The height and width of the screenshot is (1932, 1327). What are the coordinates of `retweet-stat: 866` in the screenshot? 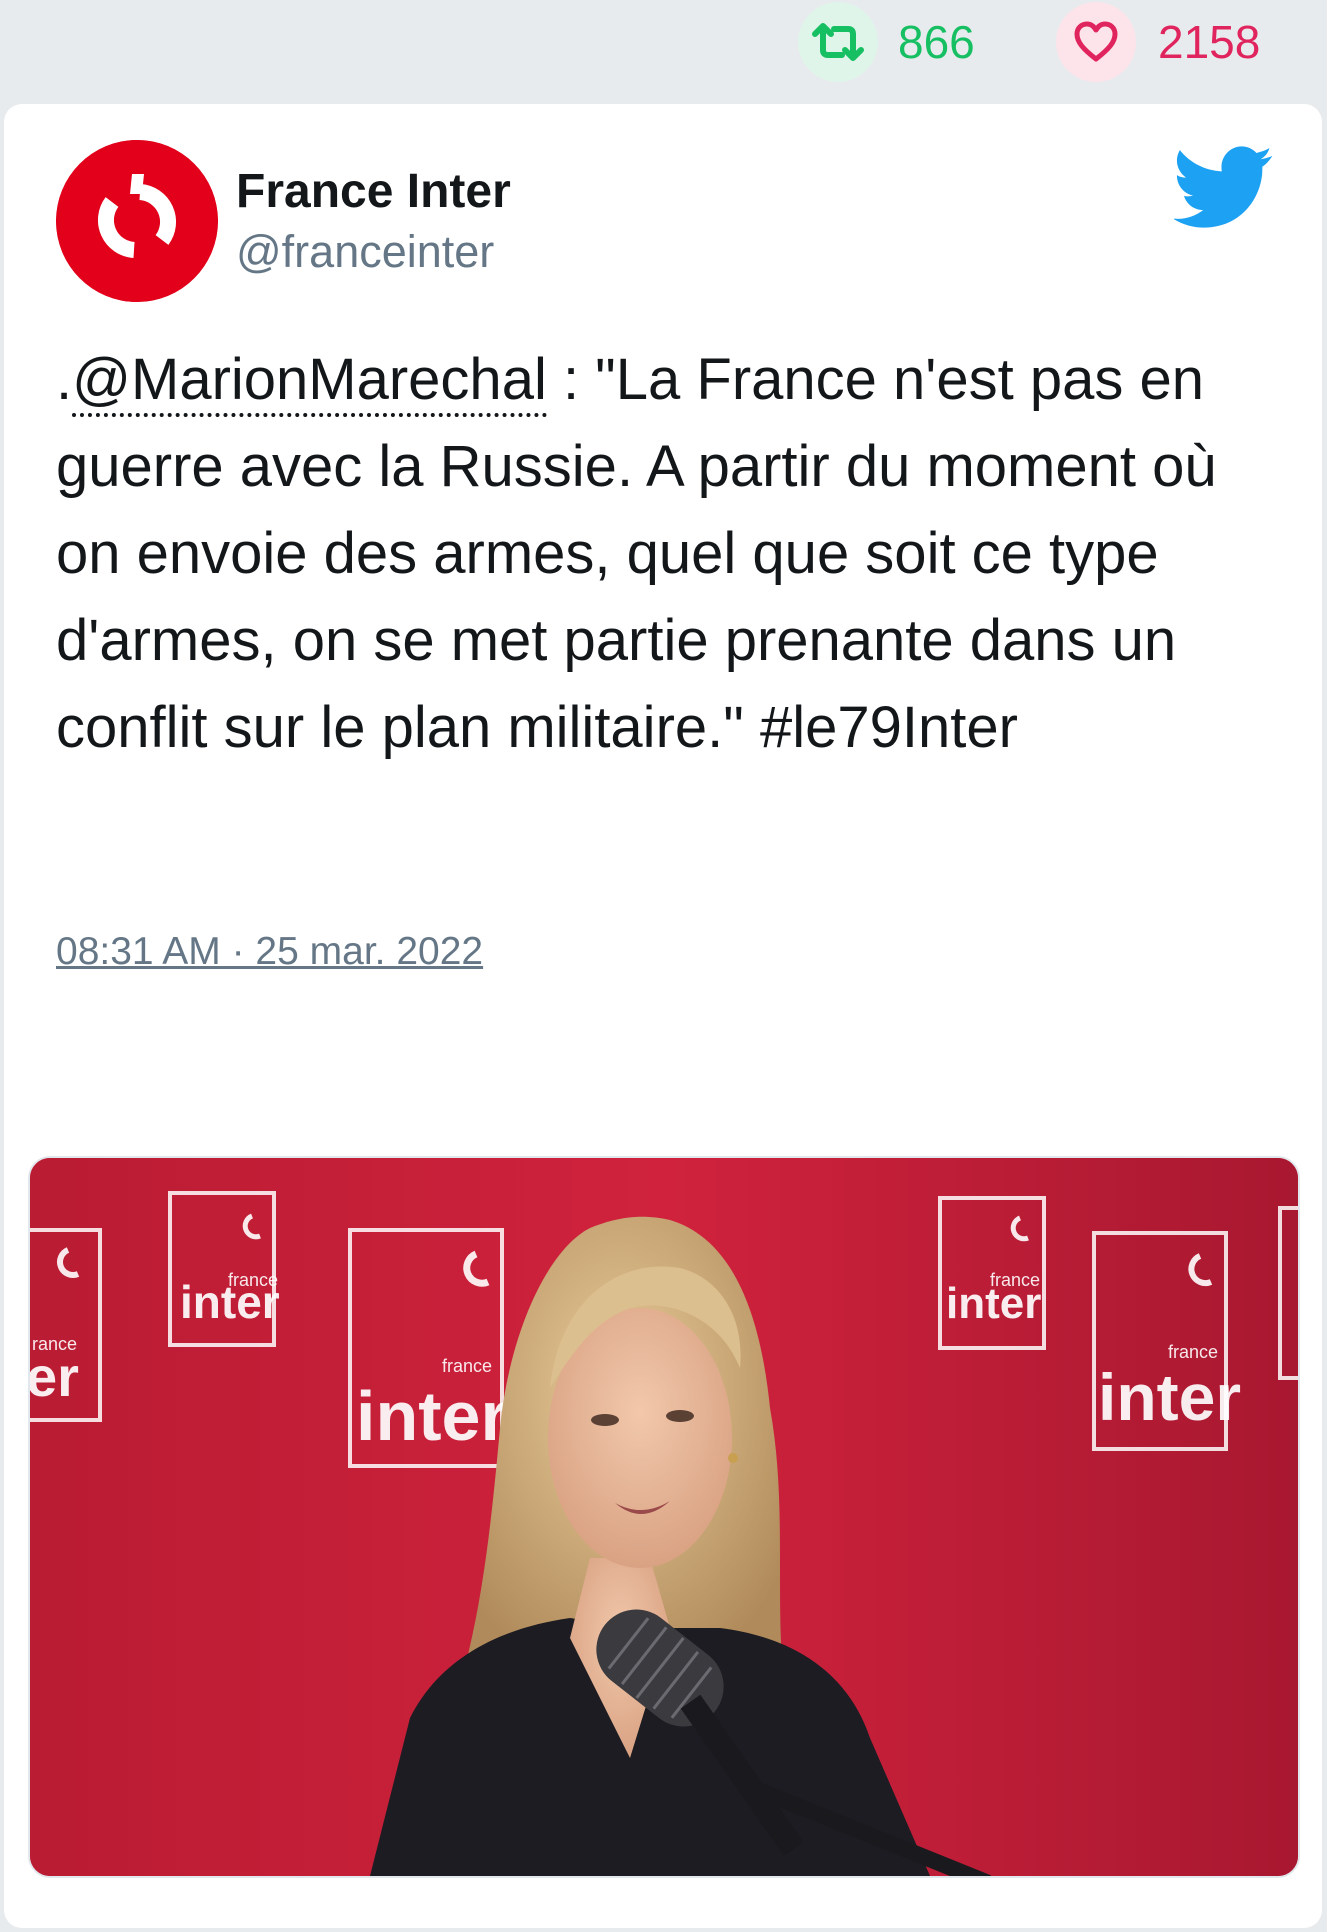 It's located at (886, 42).